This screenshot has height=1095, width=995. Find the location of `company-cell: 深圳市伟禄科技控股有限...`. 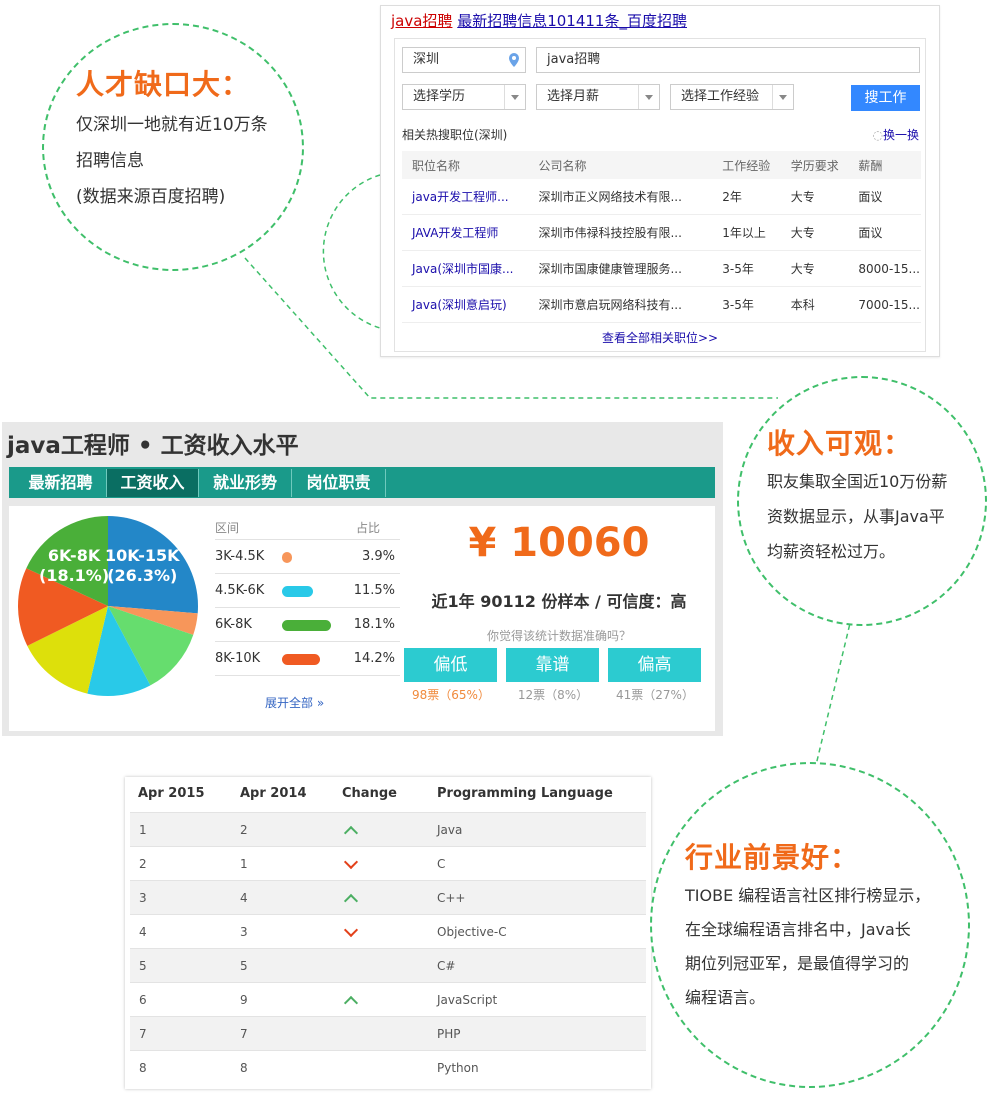

company-cell: 深圳市伟禄科技控股有限... is located at coordinates (620, 232).